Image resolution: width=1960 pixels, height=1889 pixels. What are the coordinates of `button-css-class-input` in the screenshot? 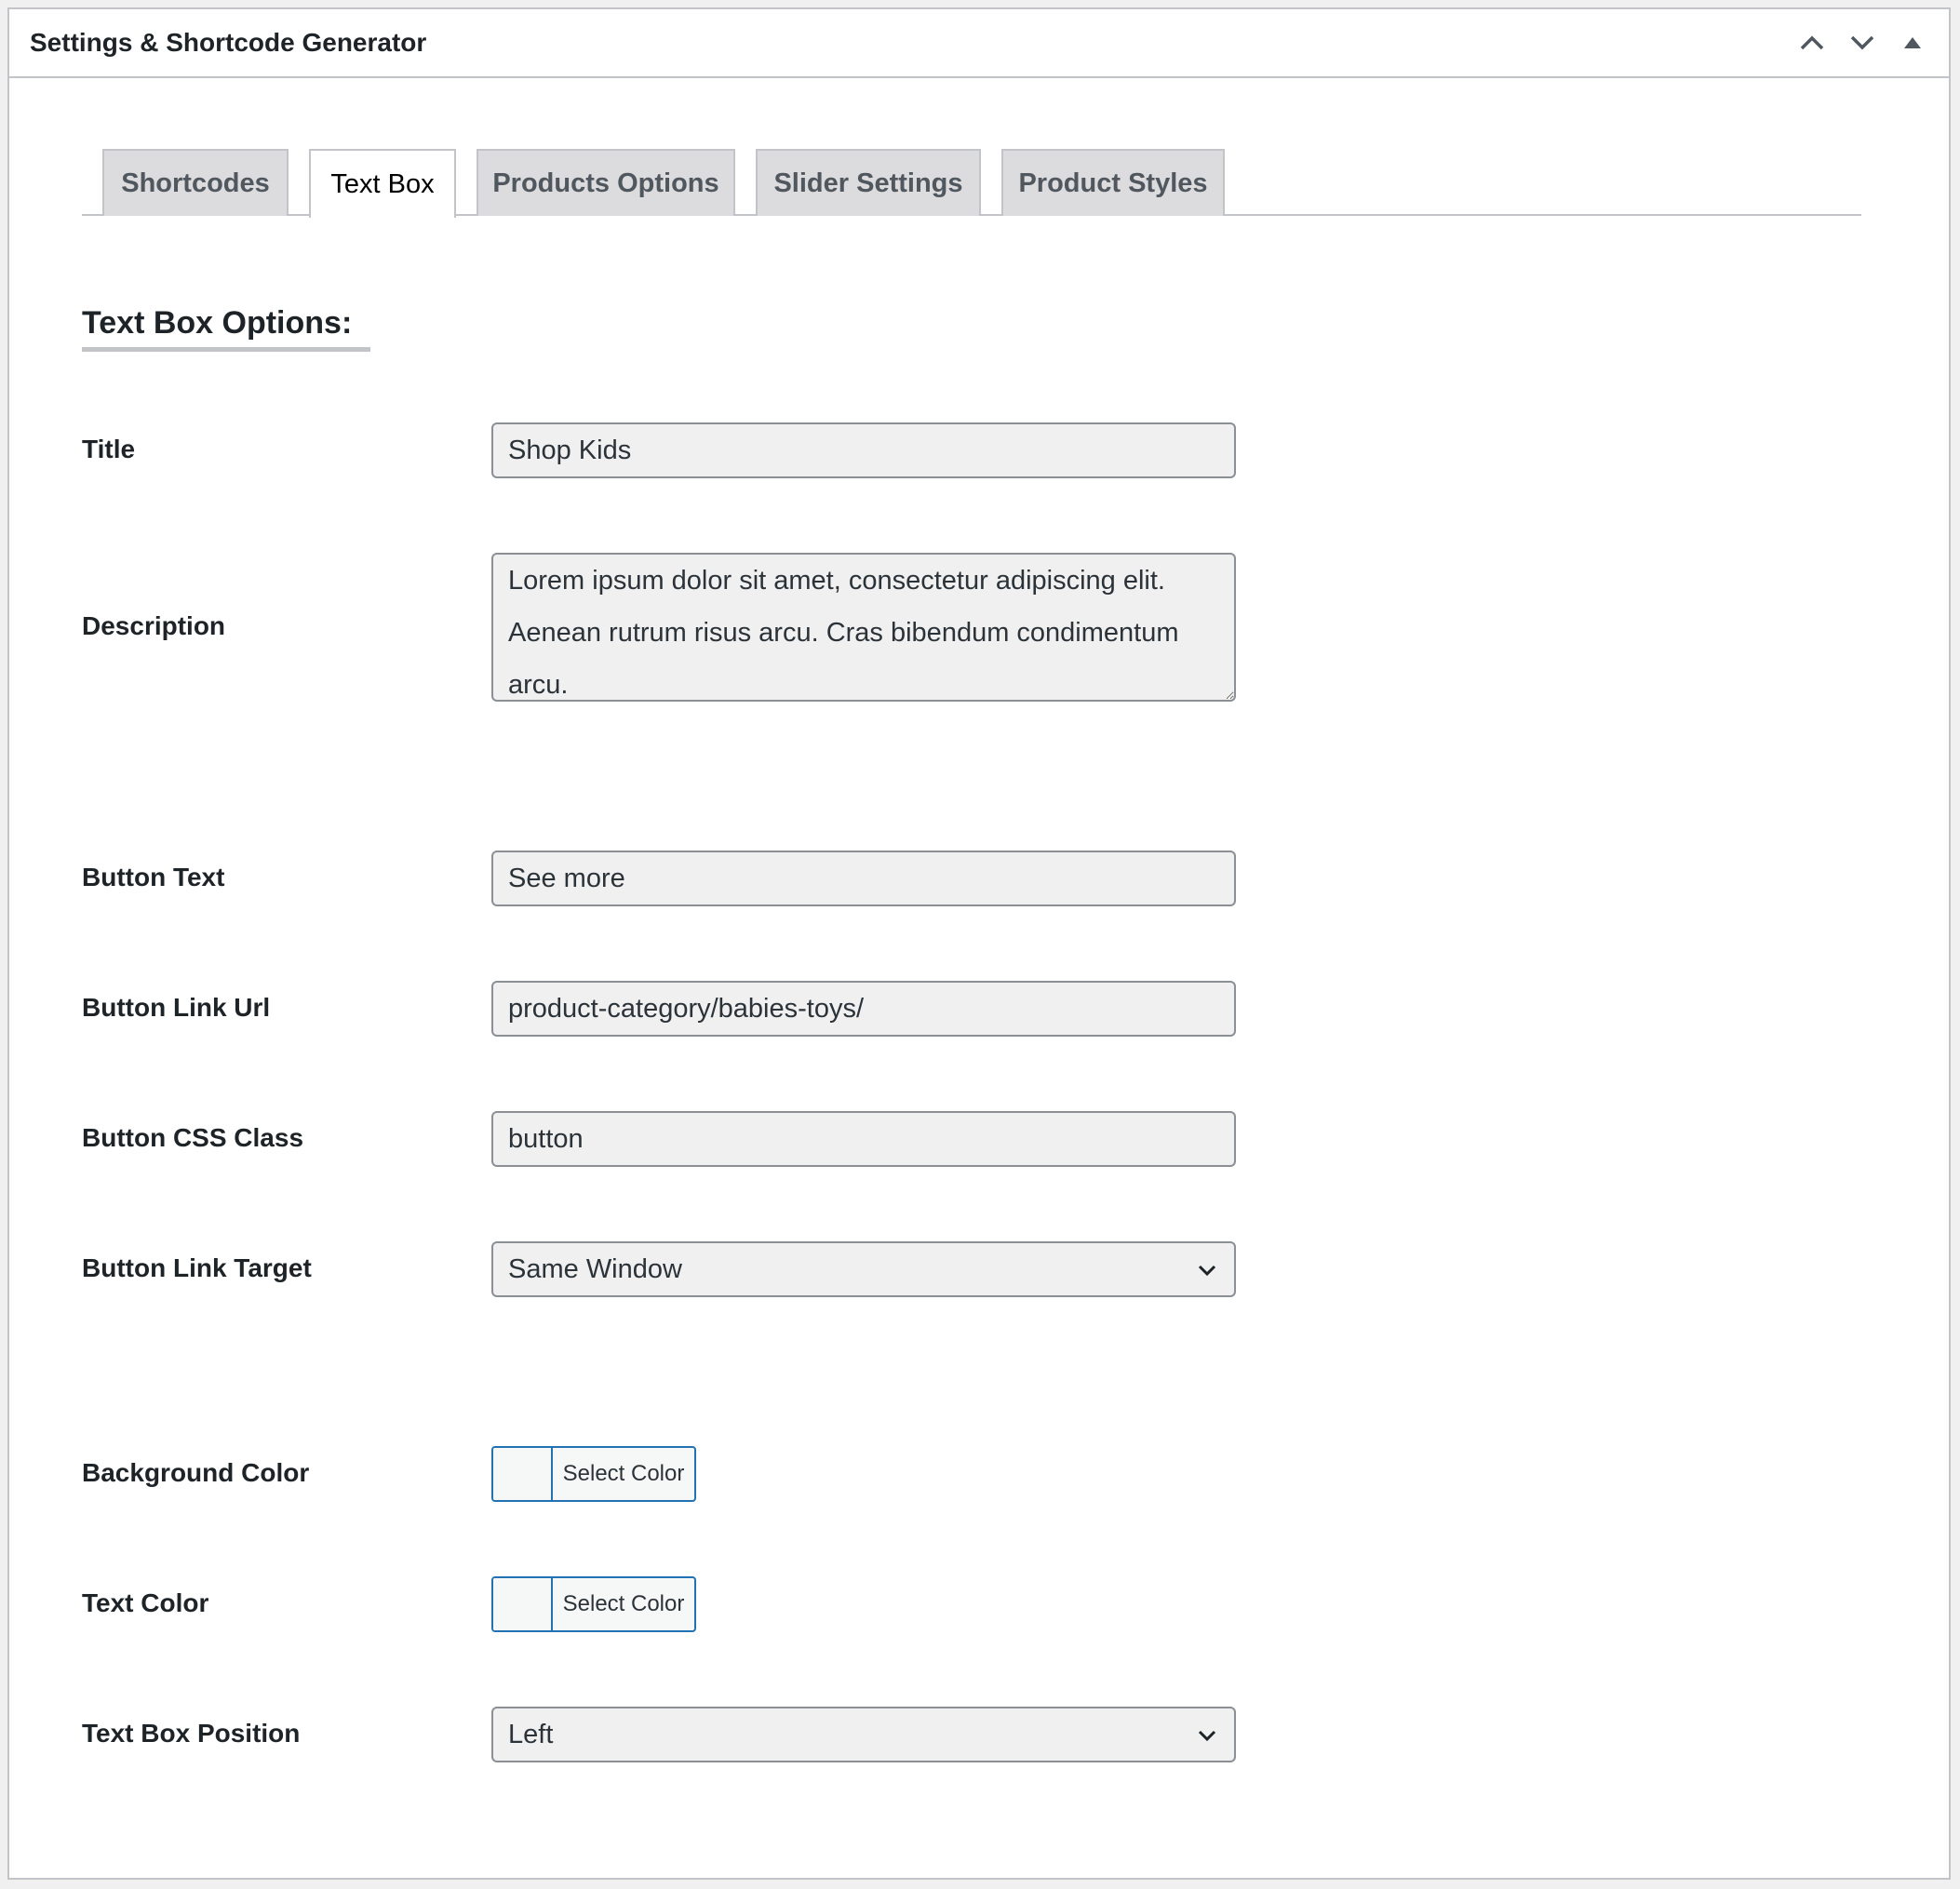 It's located at (863, 1139).